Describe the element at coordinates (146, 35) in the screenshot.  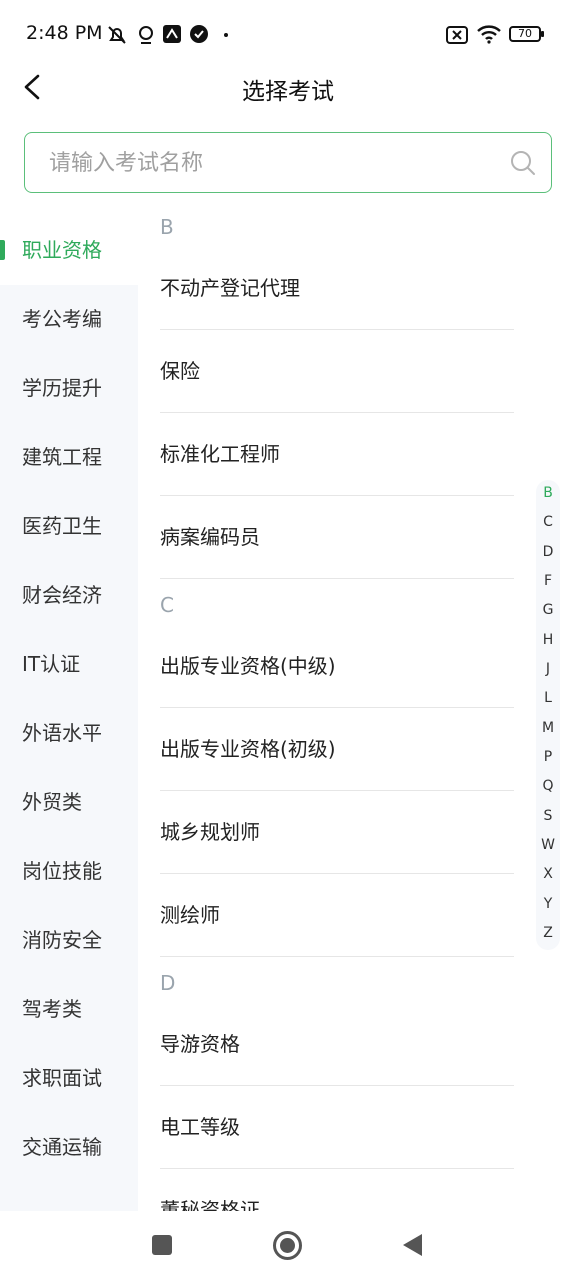
I see `location-icon` at that location.